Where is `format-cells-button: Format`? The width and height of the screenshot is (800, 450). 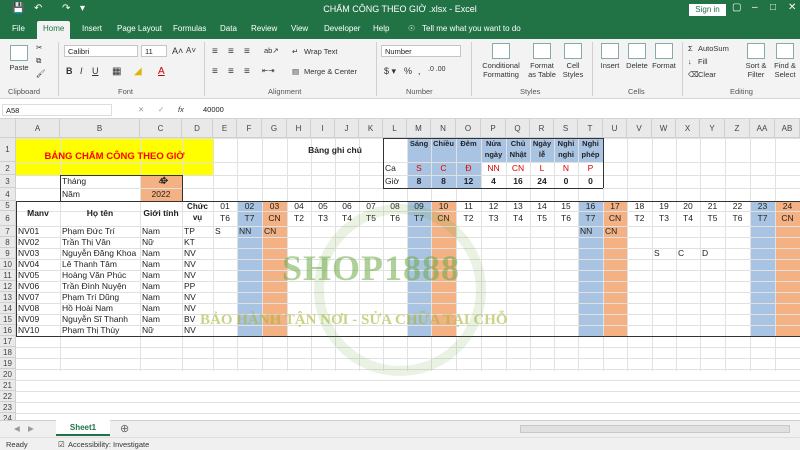 format-cells-button: Format is located at coordinates (664, 56).